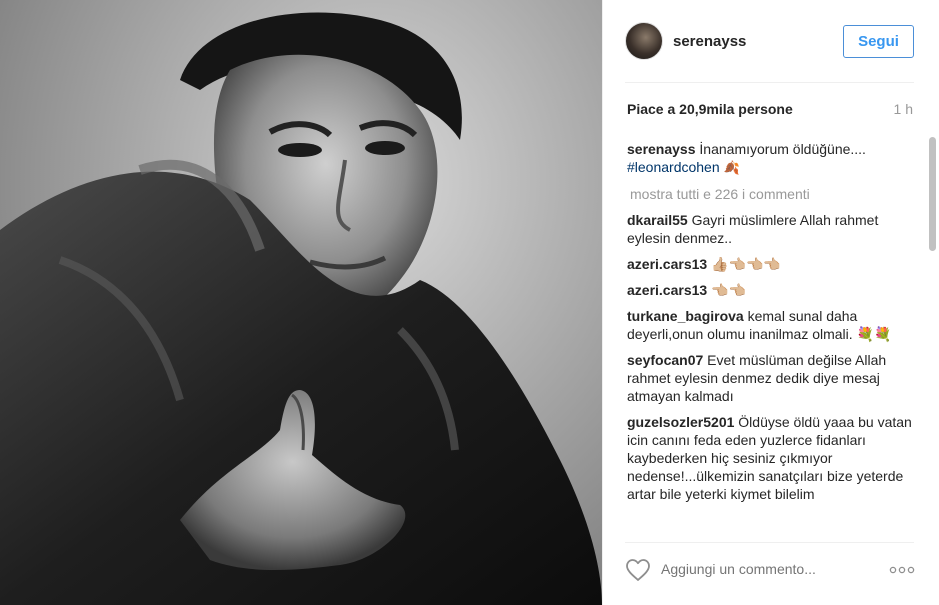  Describe the element at coordinates (933, 335) in the screenshot. I see `comments-scrollbar` at that location.